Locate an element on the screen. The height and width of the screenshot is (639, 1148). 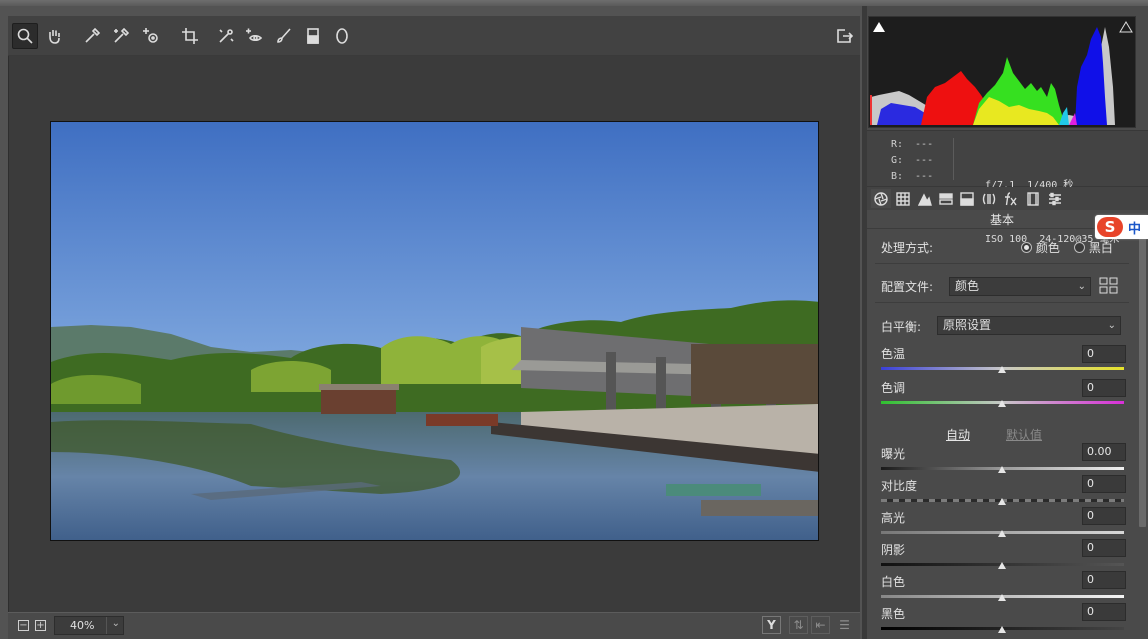
readout-divider is located at coordinates (953, 159).